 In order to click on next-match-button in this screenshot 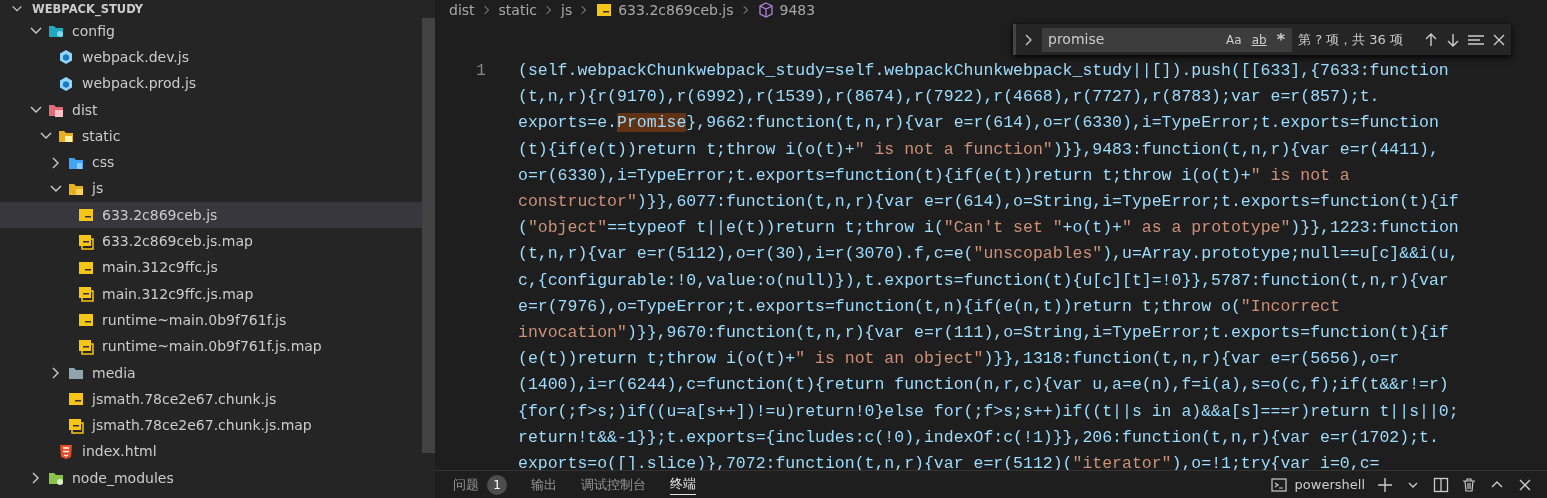, I will do `click(1453, 39)`.